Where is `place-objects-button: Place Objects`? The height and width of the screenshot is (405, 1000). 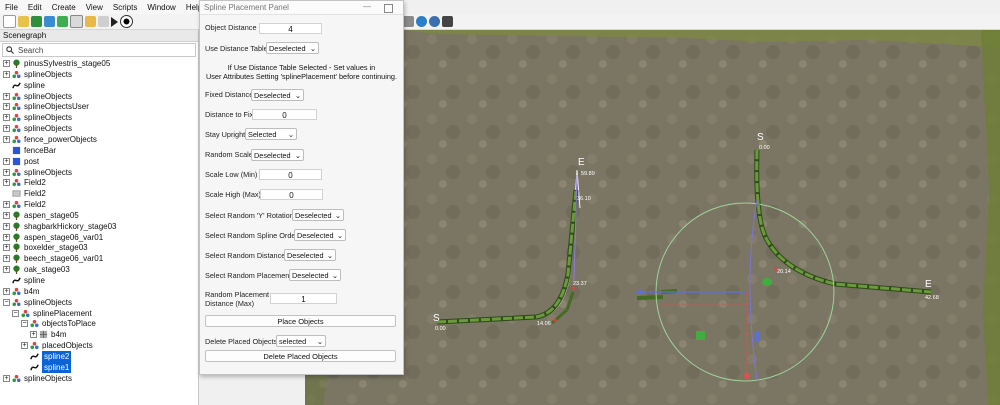 place-objects-button: Place Objects is located at coordinates (300, 321).